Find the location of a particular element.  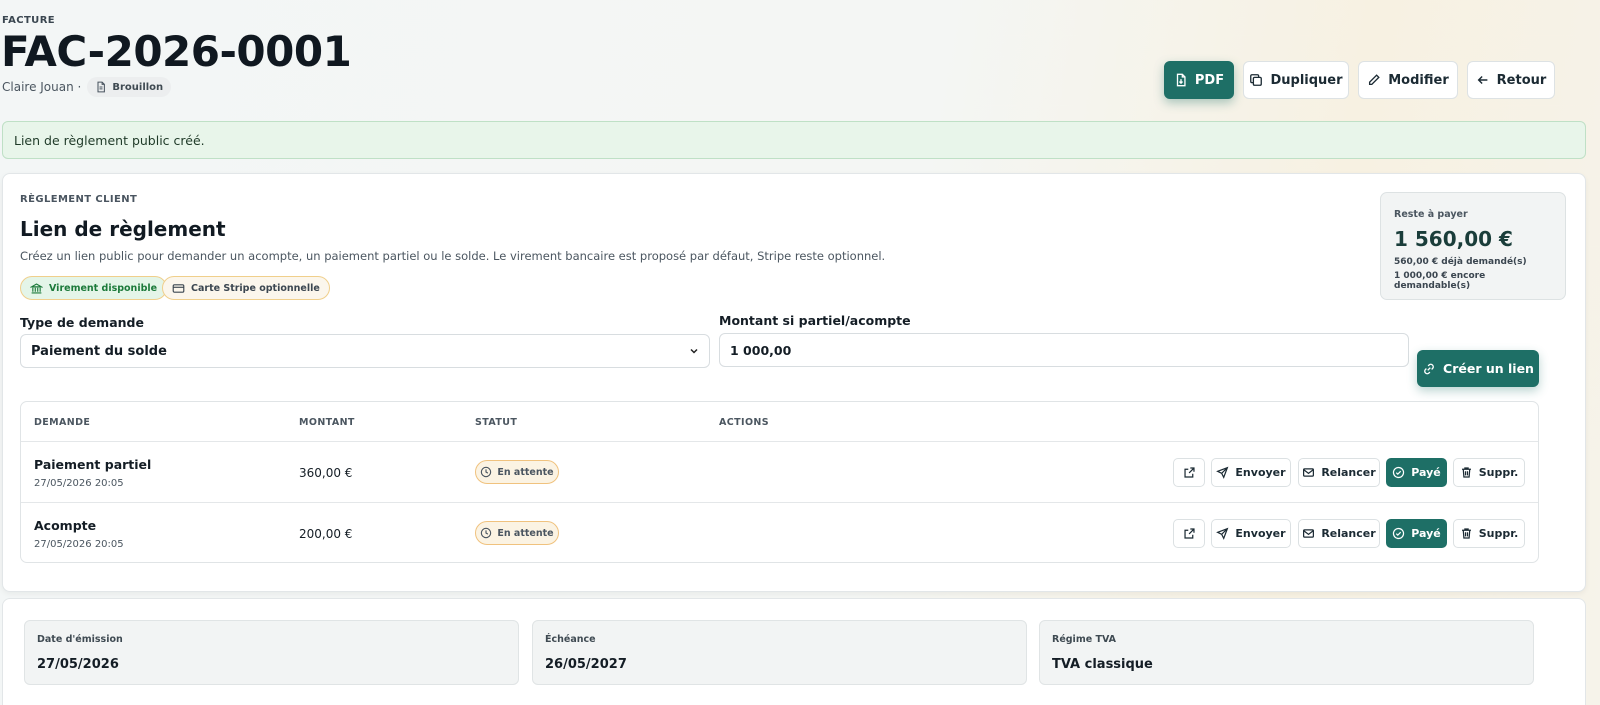

edit-button: Modifier is located at coordinates (1408, 80).